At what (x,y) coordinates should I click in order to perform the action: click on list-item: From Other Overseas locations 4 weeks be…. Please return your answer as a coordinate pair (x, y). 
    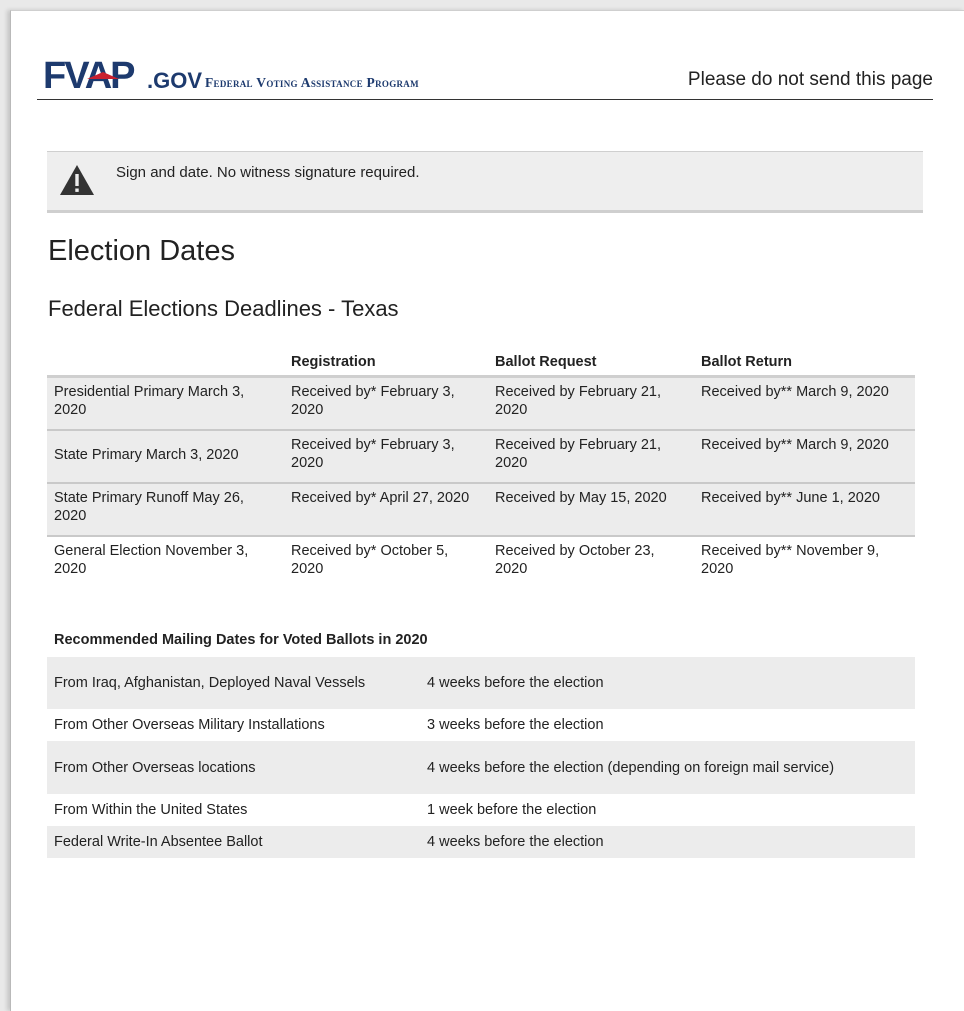
    Looking at the image, I should click on (481, 767).